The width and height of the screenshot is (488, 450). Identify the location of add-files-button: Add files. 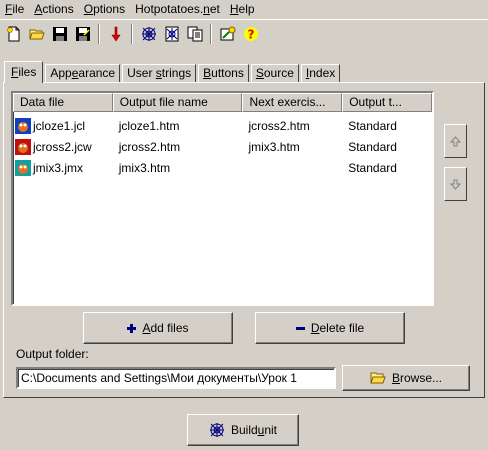
(158, 328).